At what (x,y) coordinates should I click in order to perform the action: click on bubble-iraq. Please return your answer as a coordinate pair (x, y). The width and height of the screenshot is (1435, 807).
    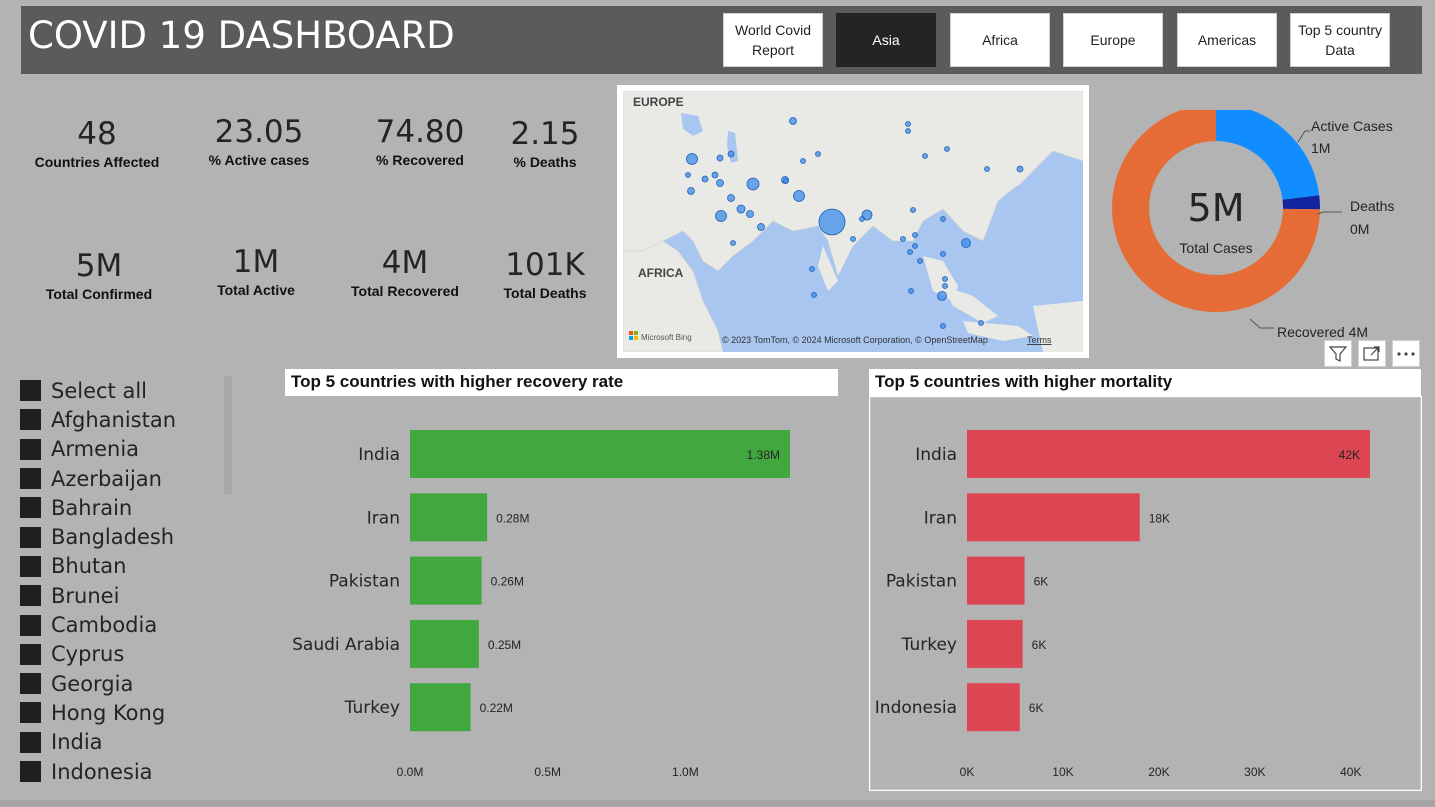
    Looking at the image, I should click on (720, 183).